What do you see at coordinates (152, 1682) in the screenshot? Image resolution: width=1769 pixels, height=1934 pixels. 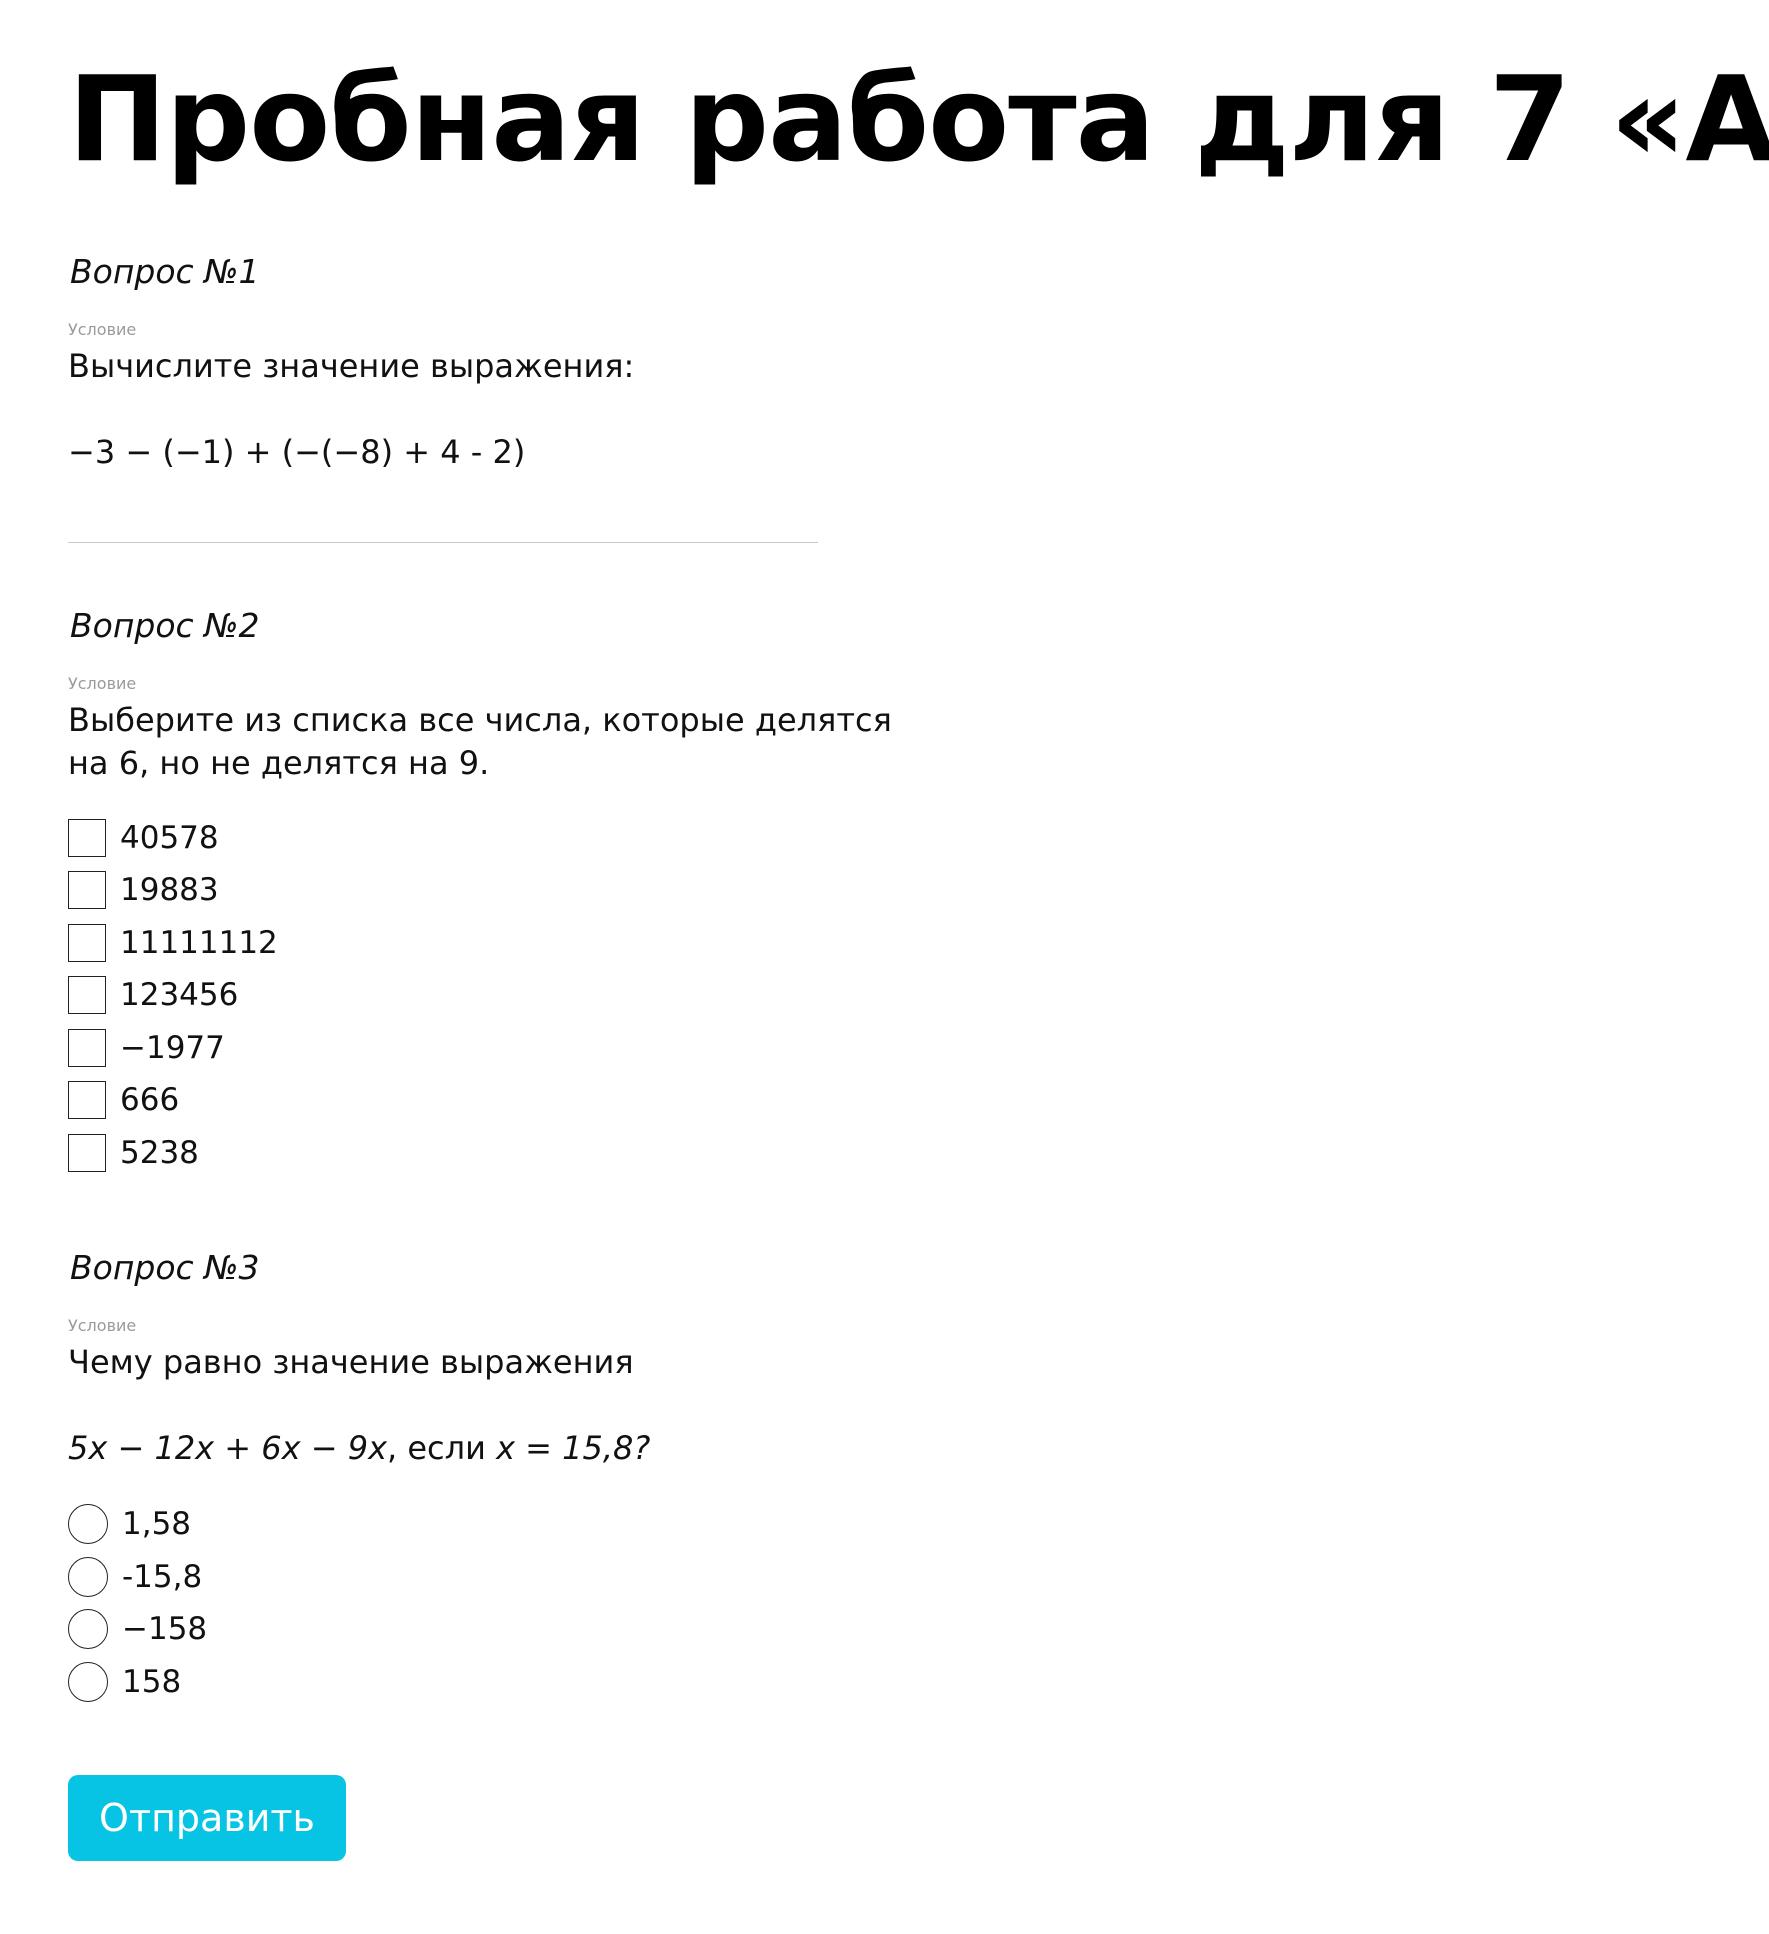 I see `option-label: 158` at bounding box center [152, 1682].